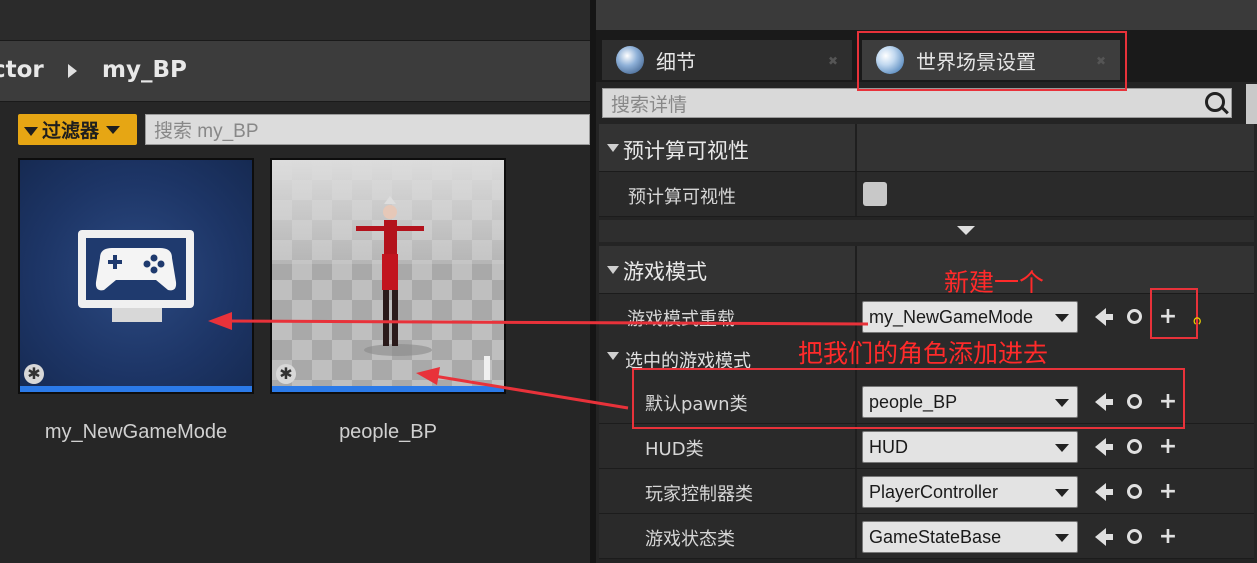  I want to click on prop-row-precomputed: 预计算可视性, so click(926, 194).